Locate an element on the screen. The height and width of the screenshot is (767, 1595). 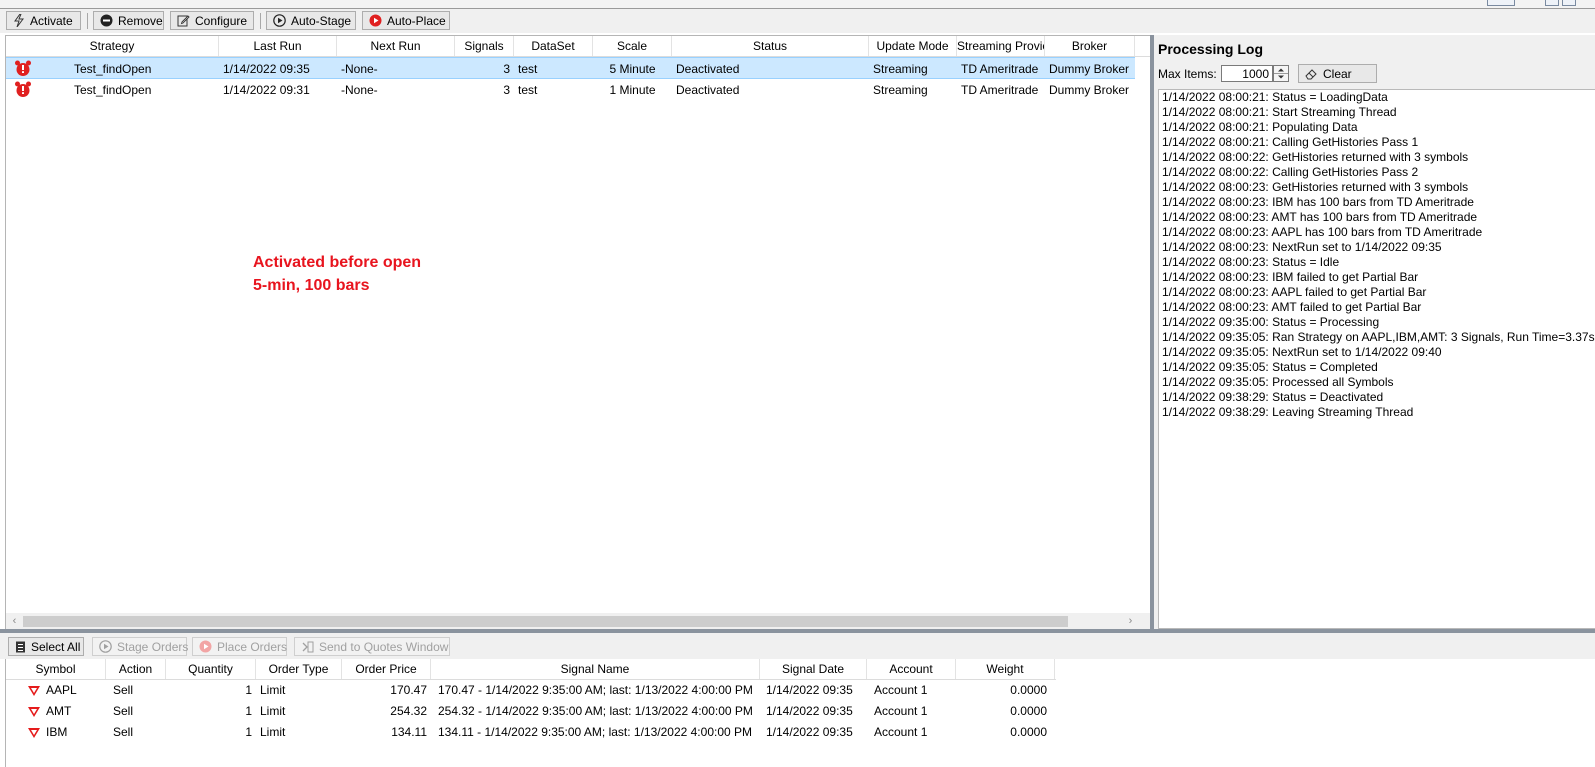
scrollbar-thumb is located at coordinates (545, 621).